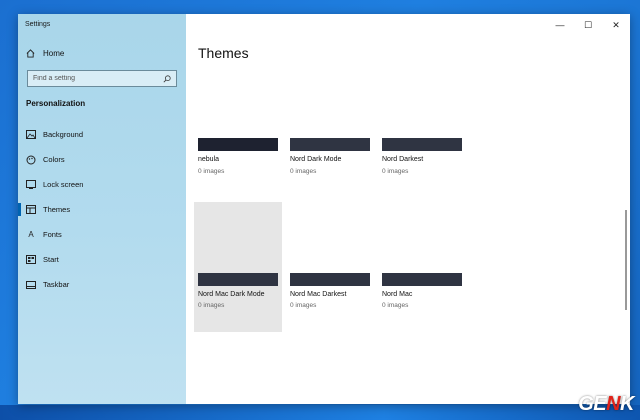 This screenshot has width=640, height=420. Describe the element at coordinates (98, 78) in the screenshot. I see `search-input` at that location.